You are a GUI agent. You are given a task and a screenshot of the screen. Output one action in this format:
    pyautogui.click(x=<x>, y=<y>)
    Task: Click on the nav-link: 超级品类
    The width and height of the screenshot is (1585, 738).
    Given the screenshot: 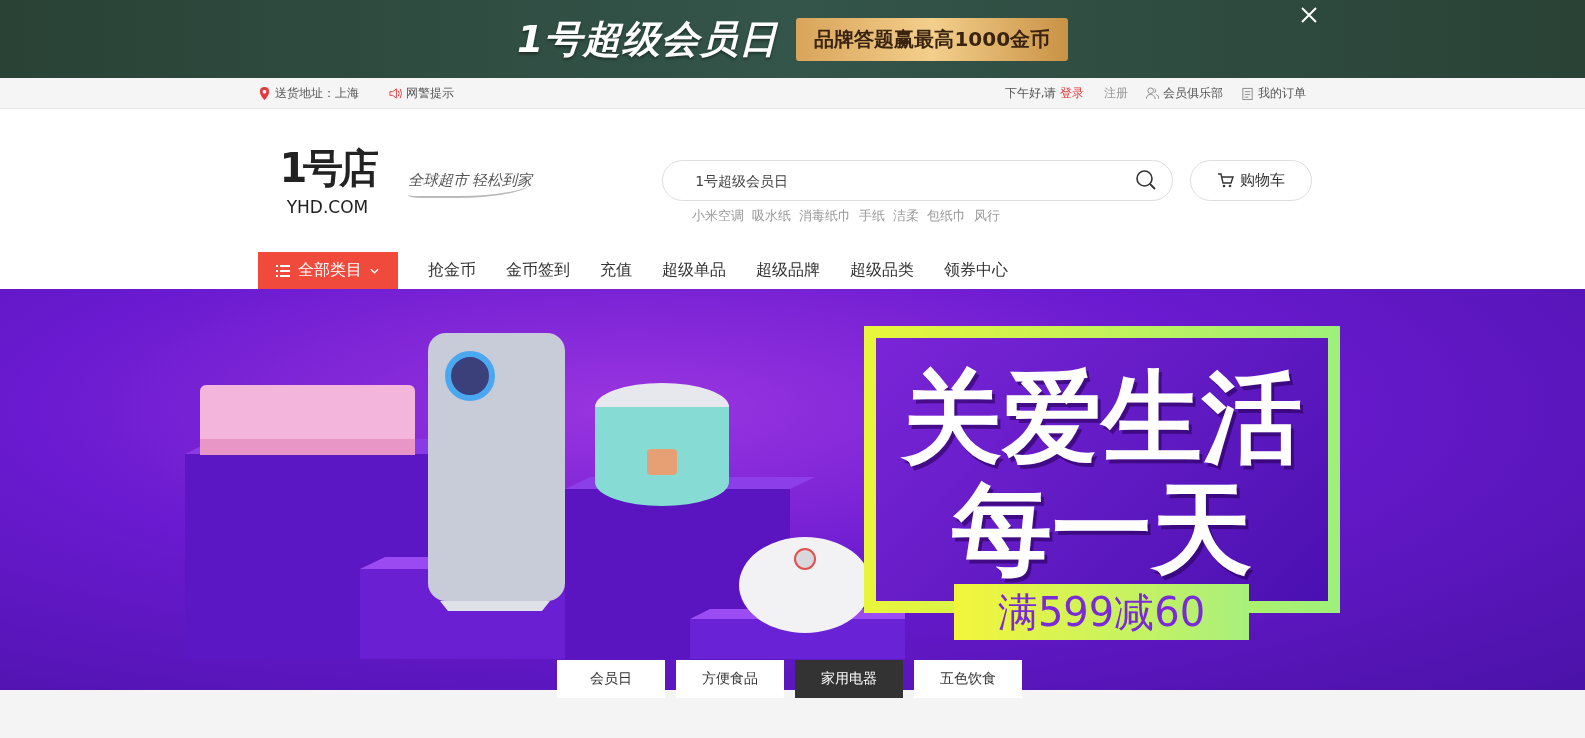 What is the action you would take?
    pyautogui.click(x=881, y=270)
    